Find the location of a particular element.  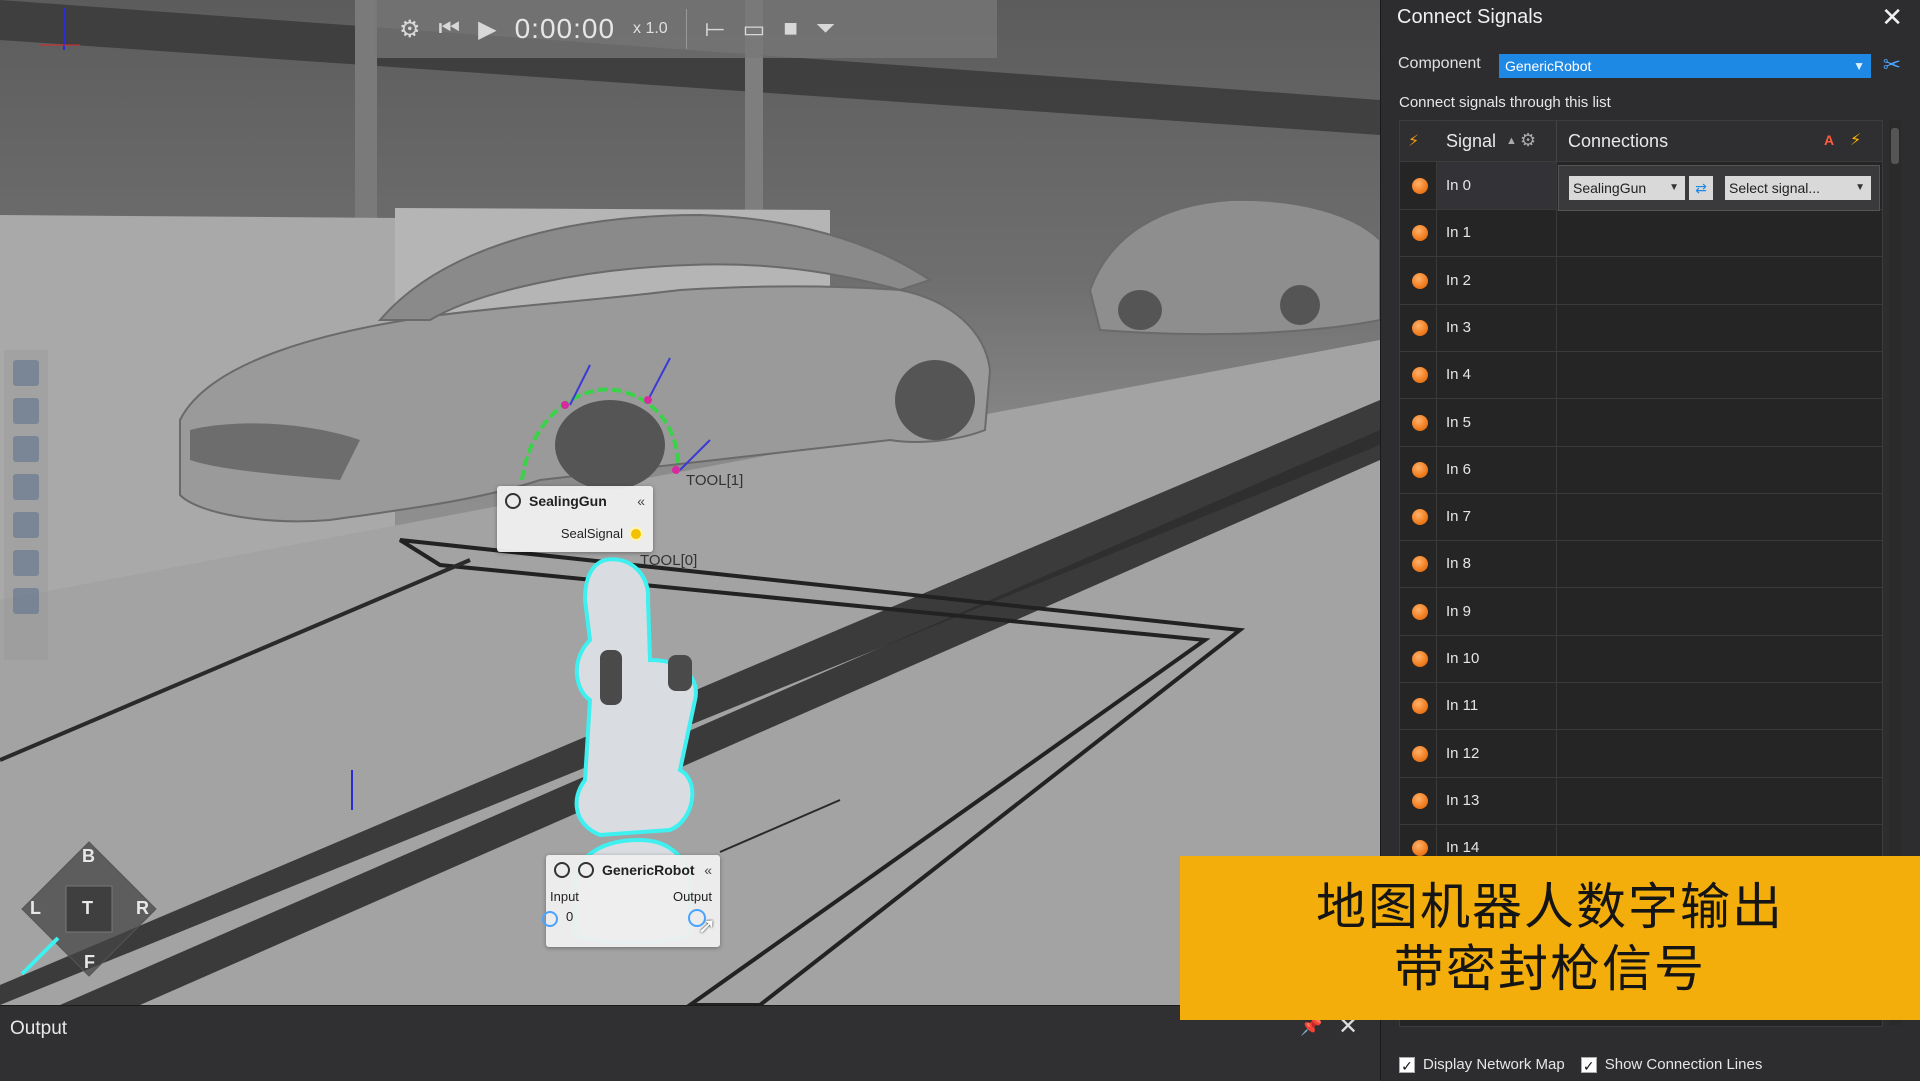

signal-name: In 8 is located at coordinates (1459, 564).